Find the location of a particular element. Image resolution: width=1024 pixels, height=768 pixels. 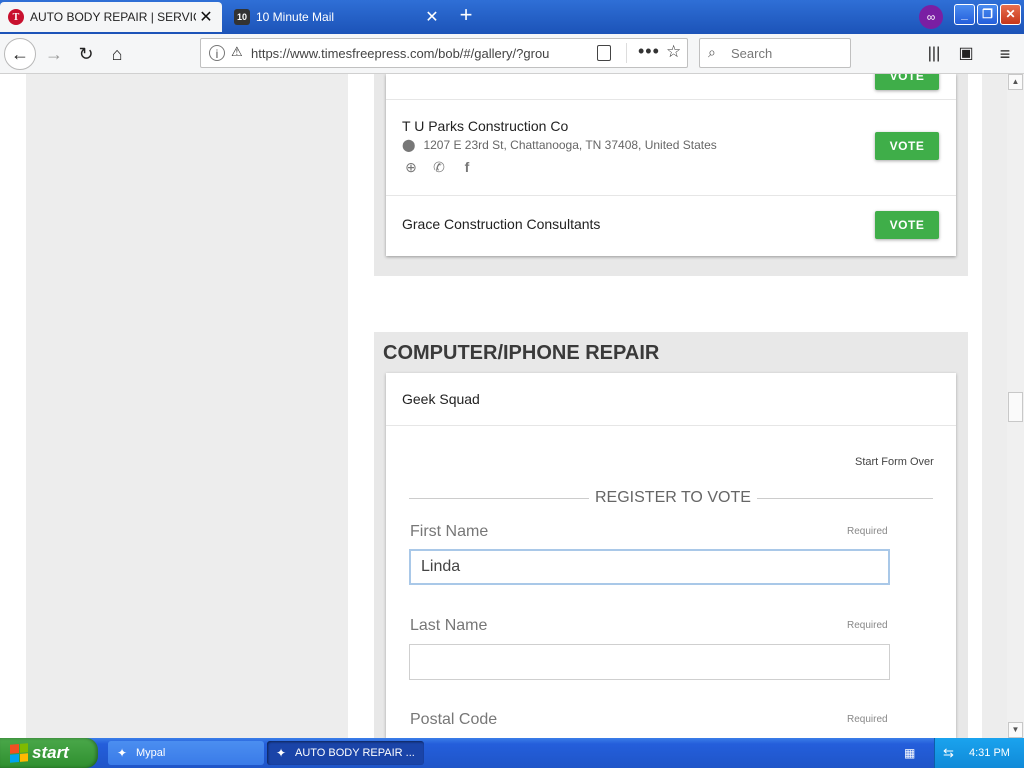

business-header: Geek Squad is located at coordinates (671, 399).